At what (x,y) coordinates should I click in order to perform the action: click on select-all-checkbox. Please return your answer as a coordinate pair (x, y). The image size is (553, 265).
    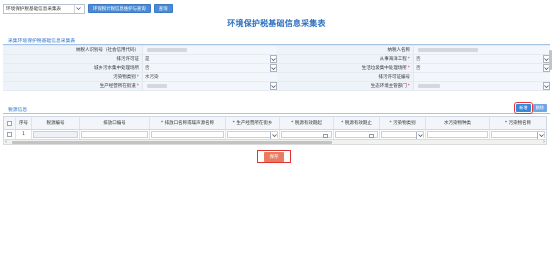
    Looking at the image, I should click on (9, 123).